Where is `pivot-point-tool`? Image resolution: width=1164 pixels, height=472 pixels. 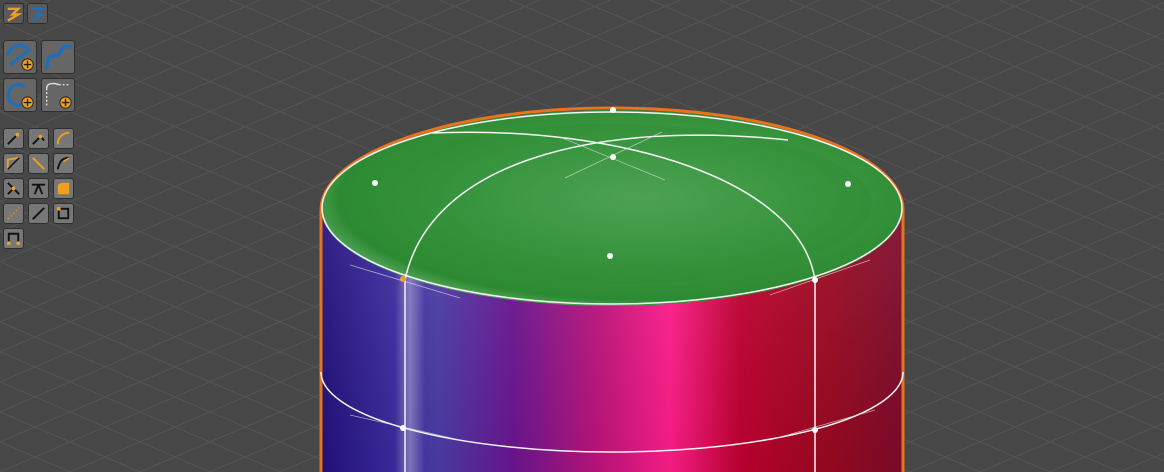
pivot-point-tool is located at coordinates (38, 138).